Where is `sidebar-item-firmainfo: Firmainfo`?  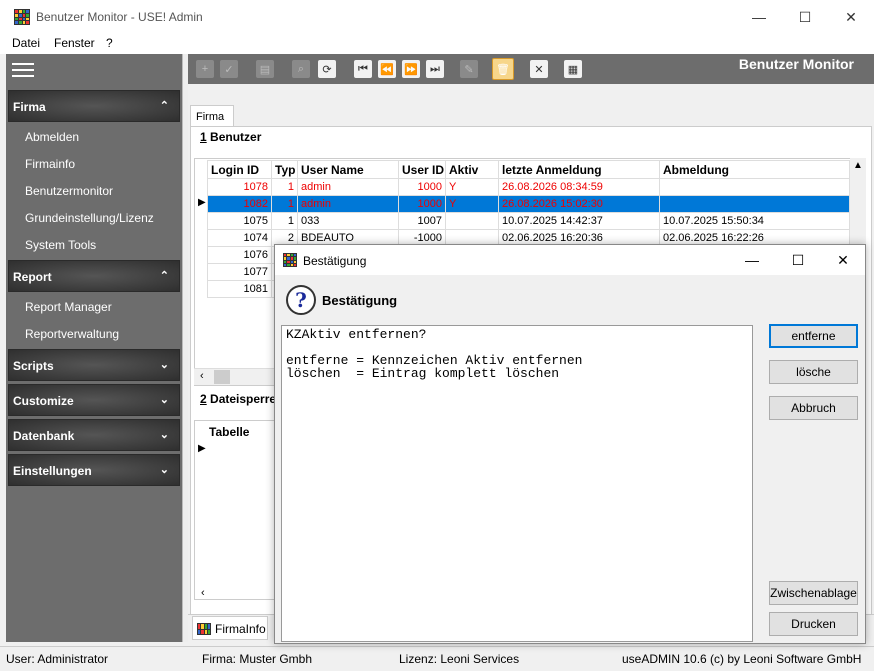
sidebar-item-firmainfo: Firmainfo is located at coordinates (50, 164).